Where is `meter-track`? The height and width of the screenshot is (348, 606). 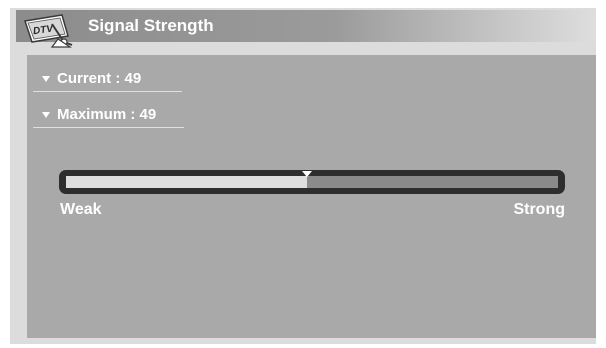 meter-track is located at coordinates (312, 182).